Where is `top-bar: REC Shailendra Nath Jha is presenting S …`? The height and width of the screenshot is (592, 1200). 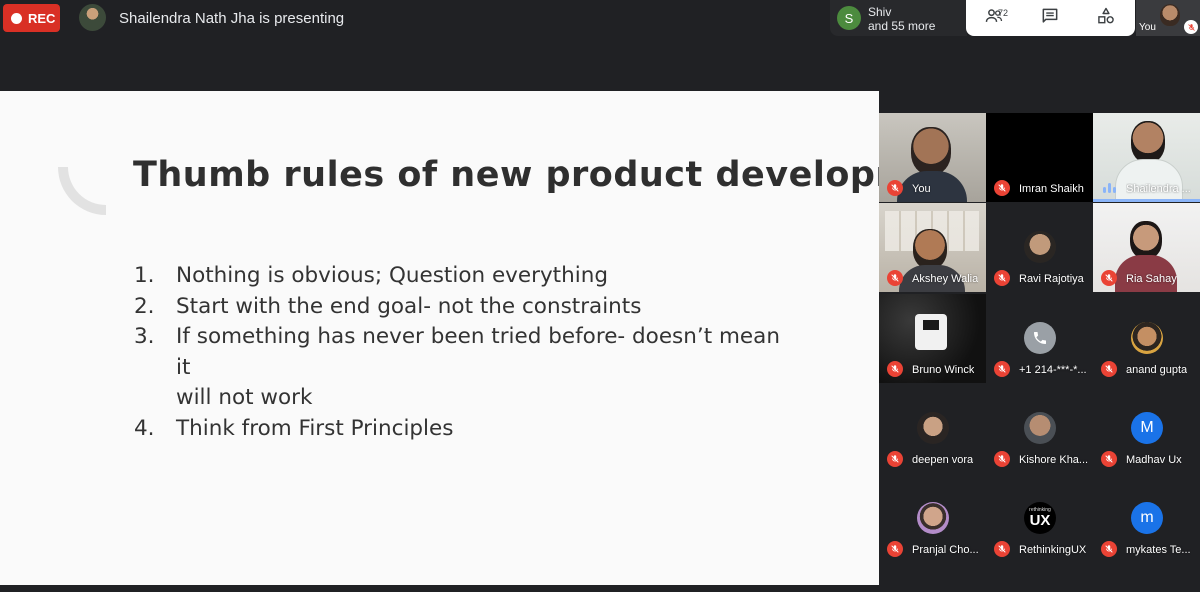
top-bar: REC Shailendra Nath Jha is presenting S … is located at coordinates (600, 19).